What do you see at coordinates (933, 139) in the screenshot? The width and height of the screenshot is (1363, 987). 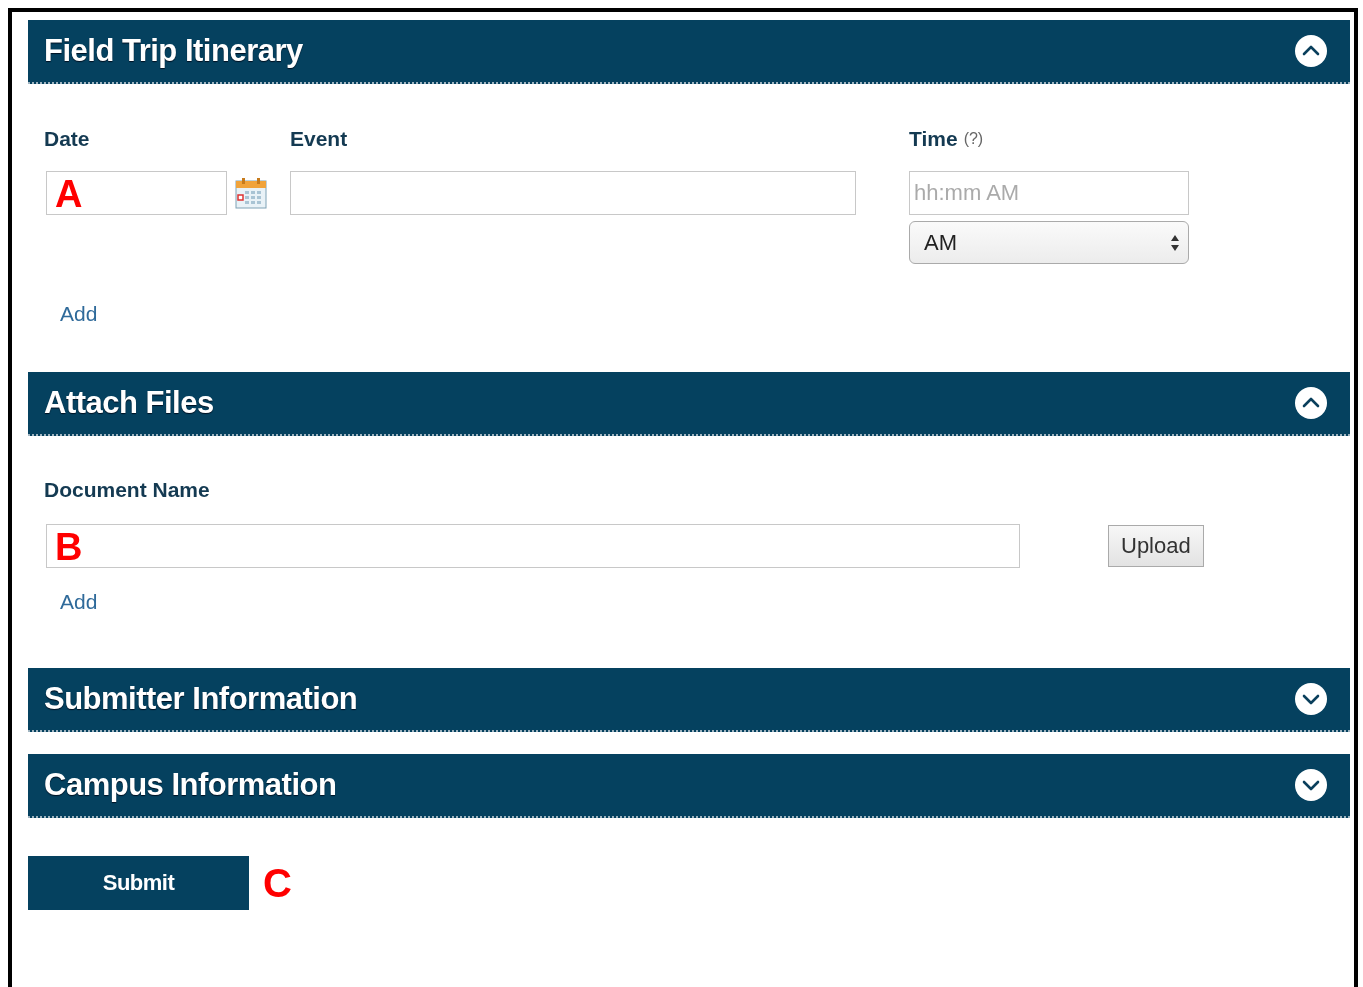 I see `time-label: Time` at bounding box center [933, 139].